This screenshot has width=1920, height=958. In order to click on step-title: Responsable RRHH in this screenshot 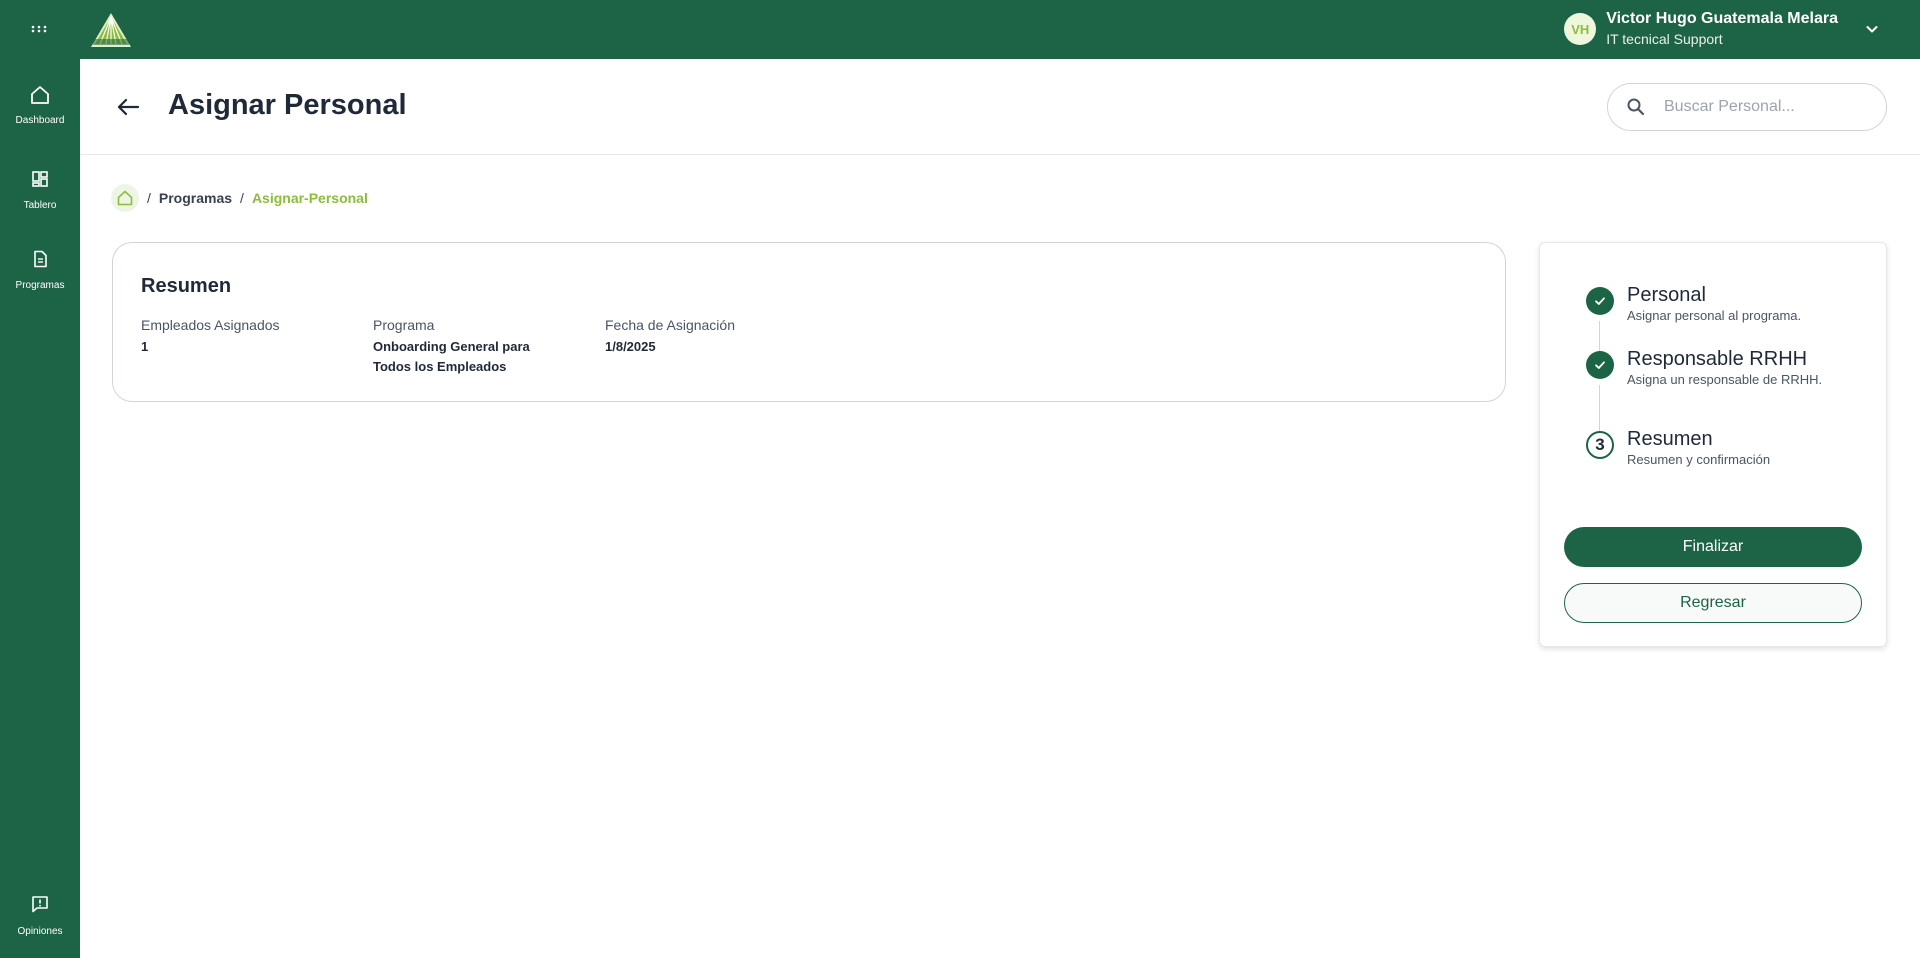, I will do `click(1717, 359)`.